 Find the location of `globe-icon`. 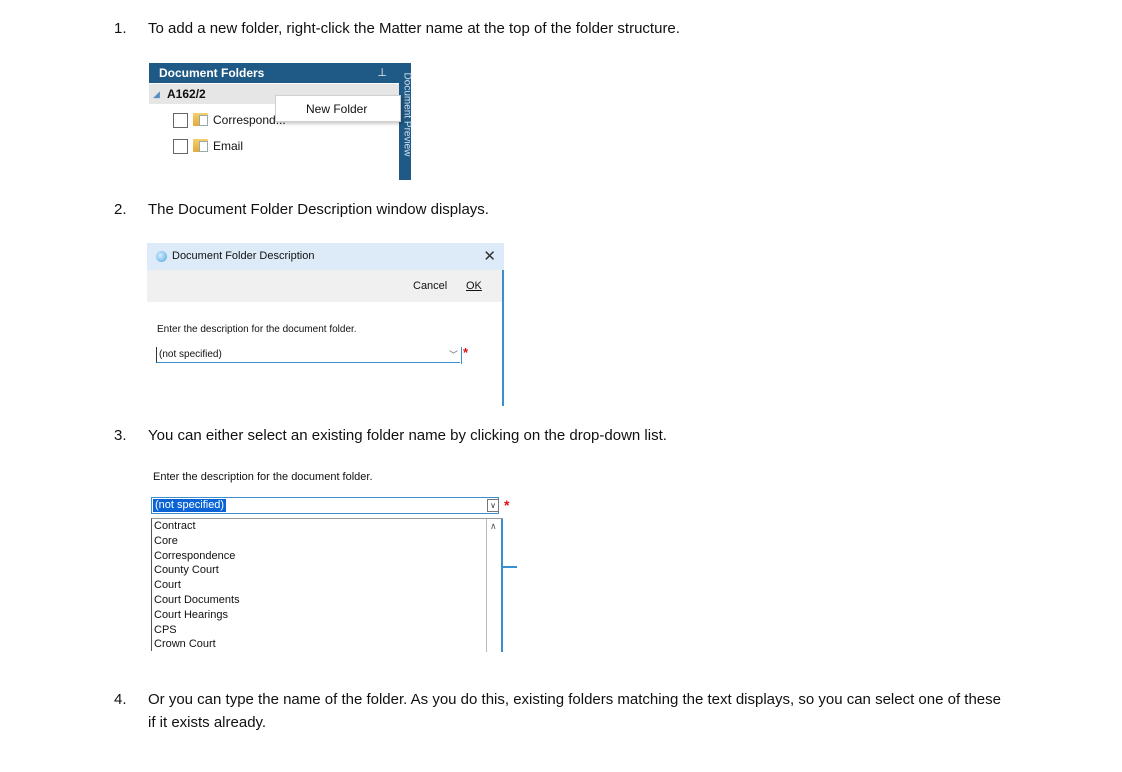

globe-icon is located at coordinates (161, 256).